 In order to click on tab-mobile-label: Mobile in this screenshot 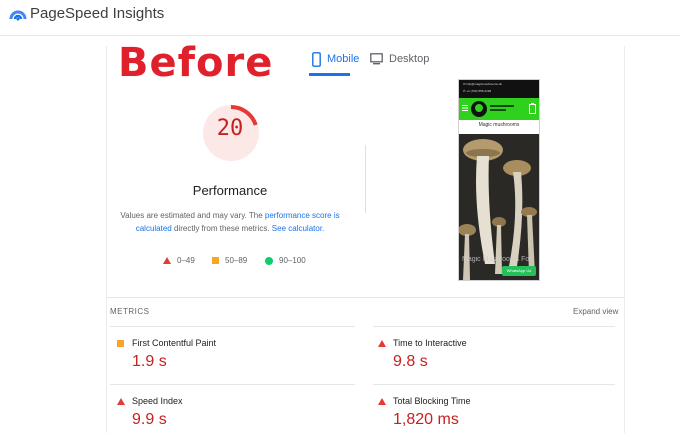, I will do `click(343, 59)`.